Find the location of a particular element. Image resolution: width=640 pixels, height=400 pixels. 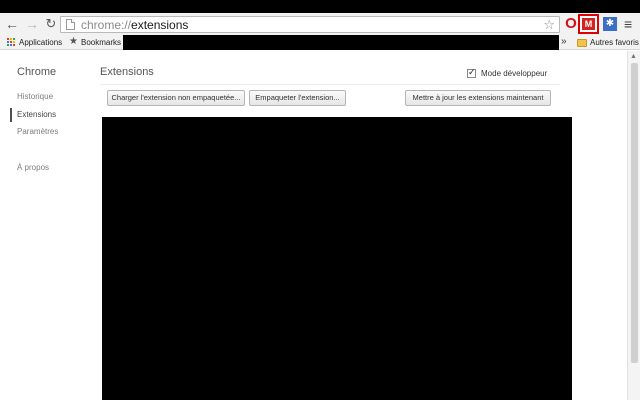

url-scheme: chrome:// is located at coordinates (106, 25).